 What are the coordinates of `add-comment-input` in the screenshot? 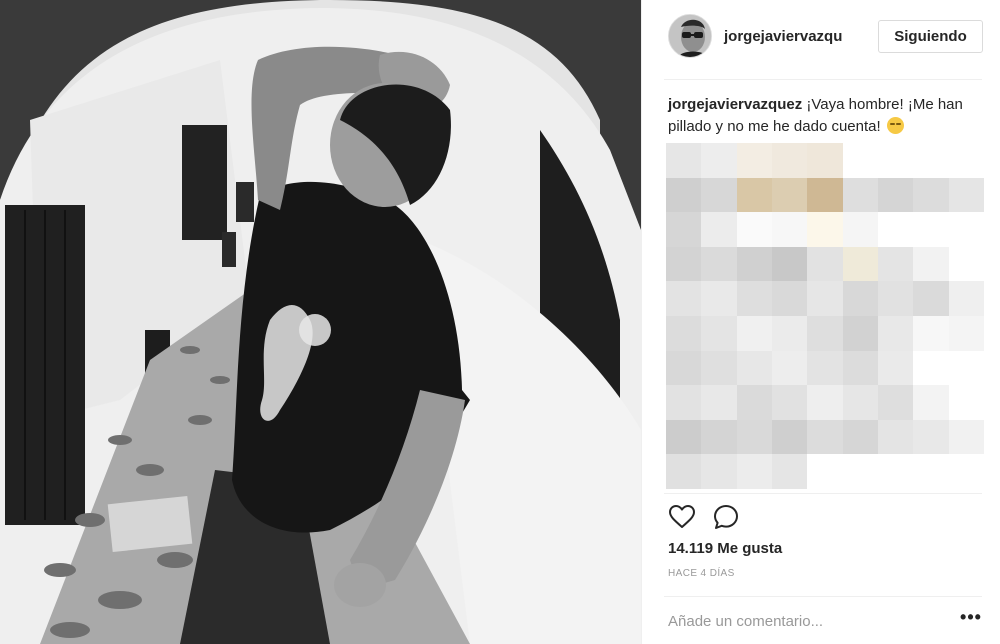 It's located at (803, 621).